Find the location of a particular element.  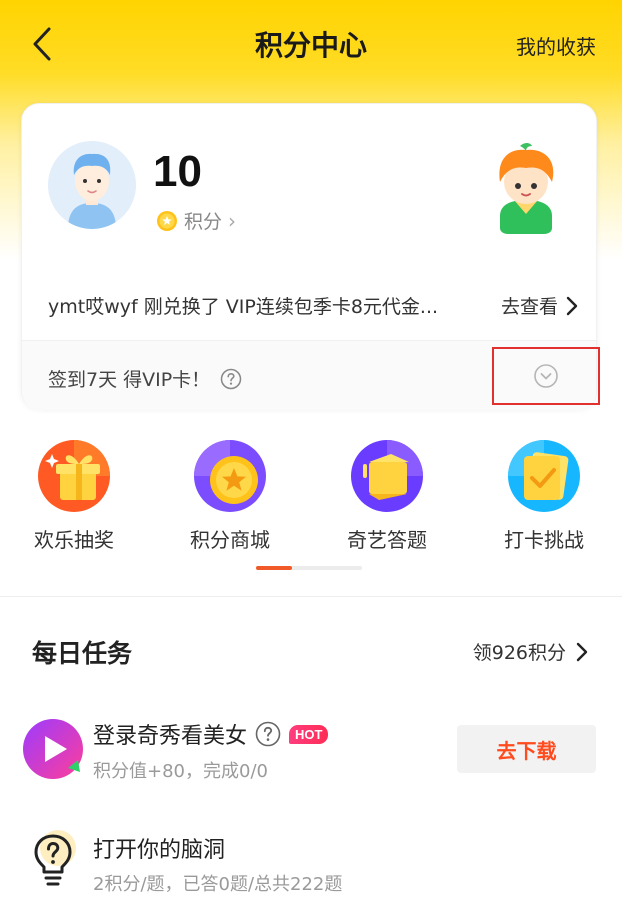

task-subtitle: 积分值+80，完成0/0 is located at coordinates (180, 771).